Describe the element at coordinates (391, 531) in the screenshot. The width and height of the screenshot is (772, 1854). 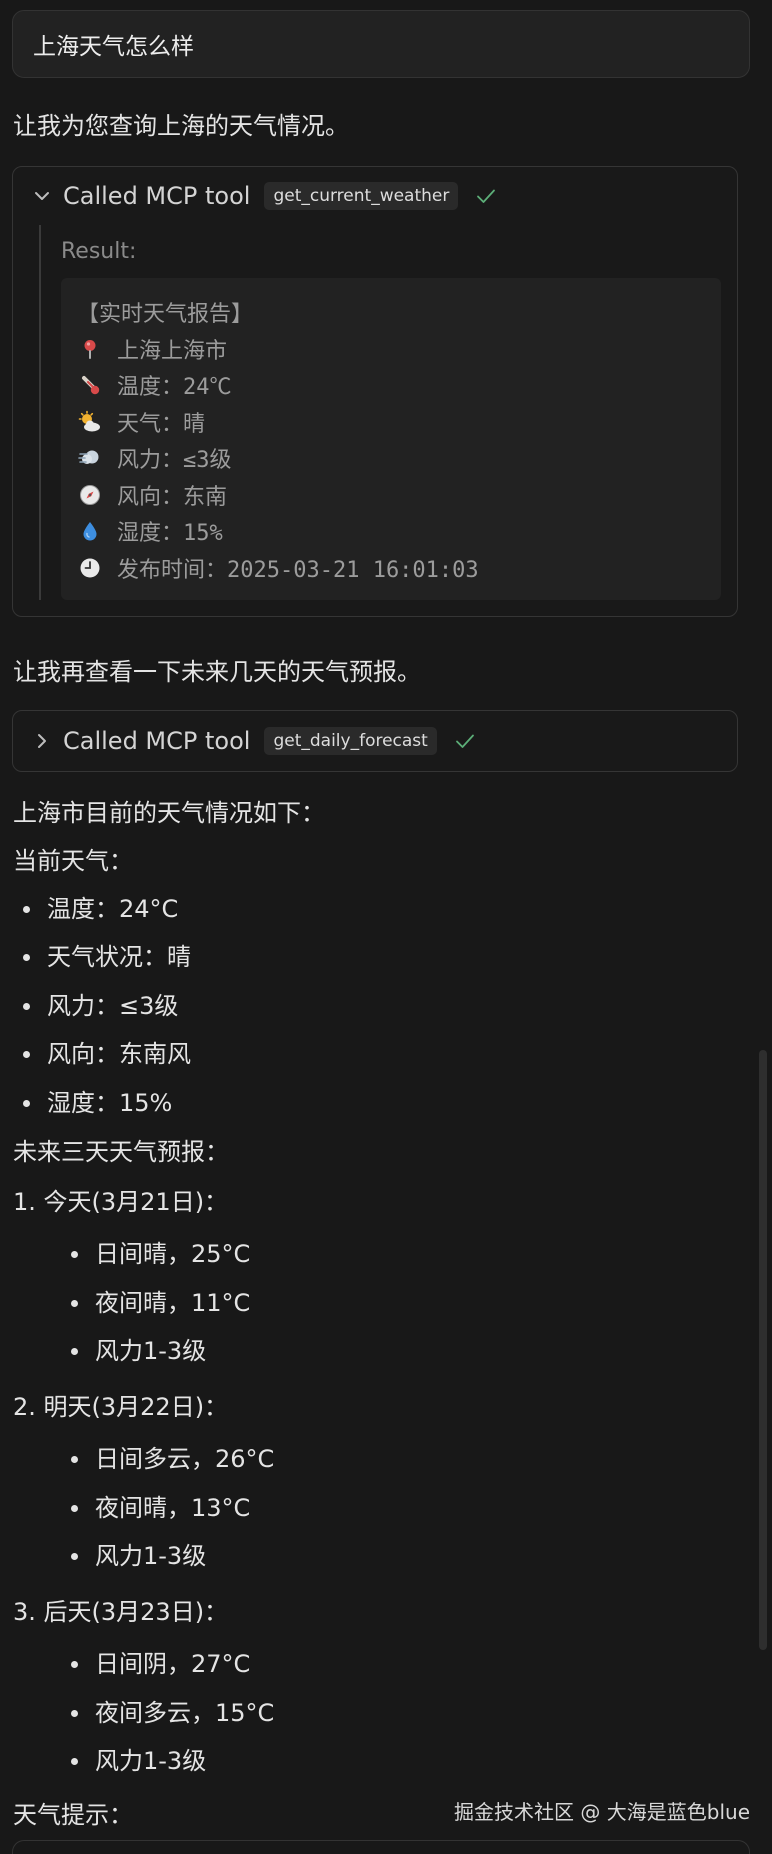
I see `result-row: 湿度：15%` at that location.